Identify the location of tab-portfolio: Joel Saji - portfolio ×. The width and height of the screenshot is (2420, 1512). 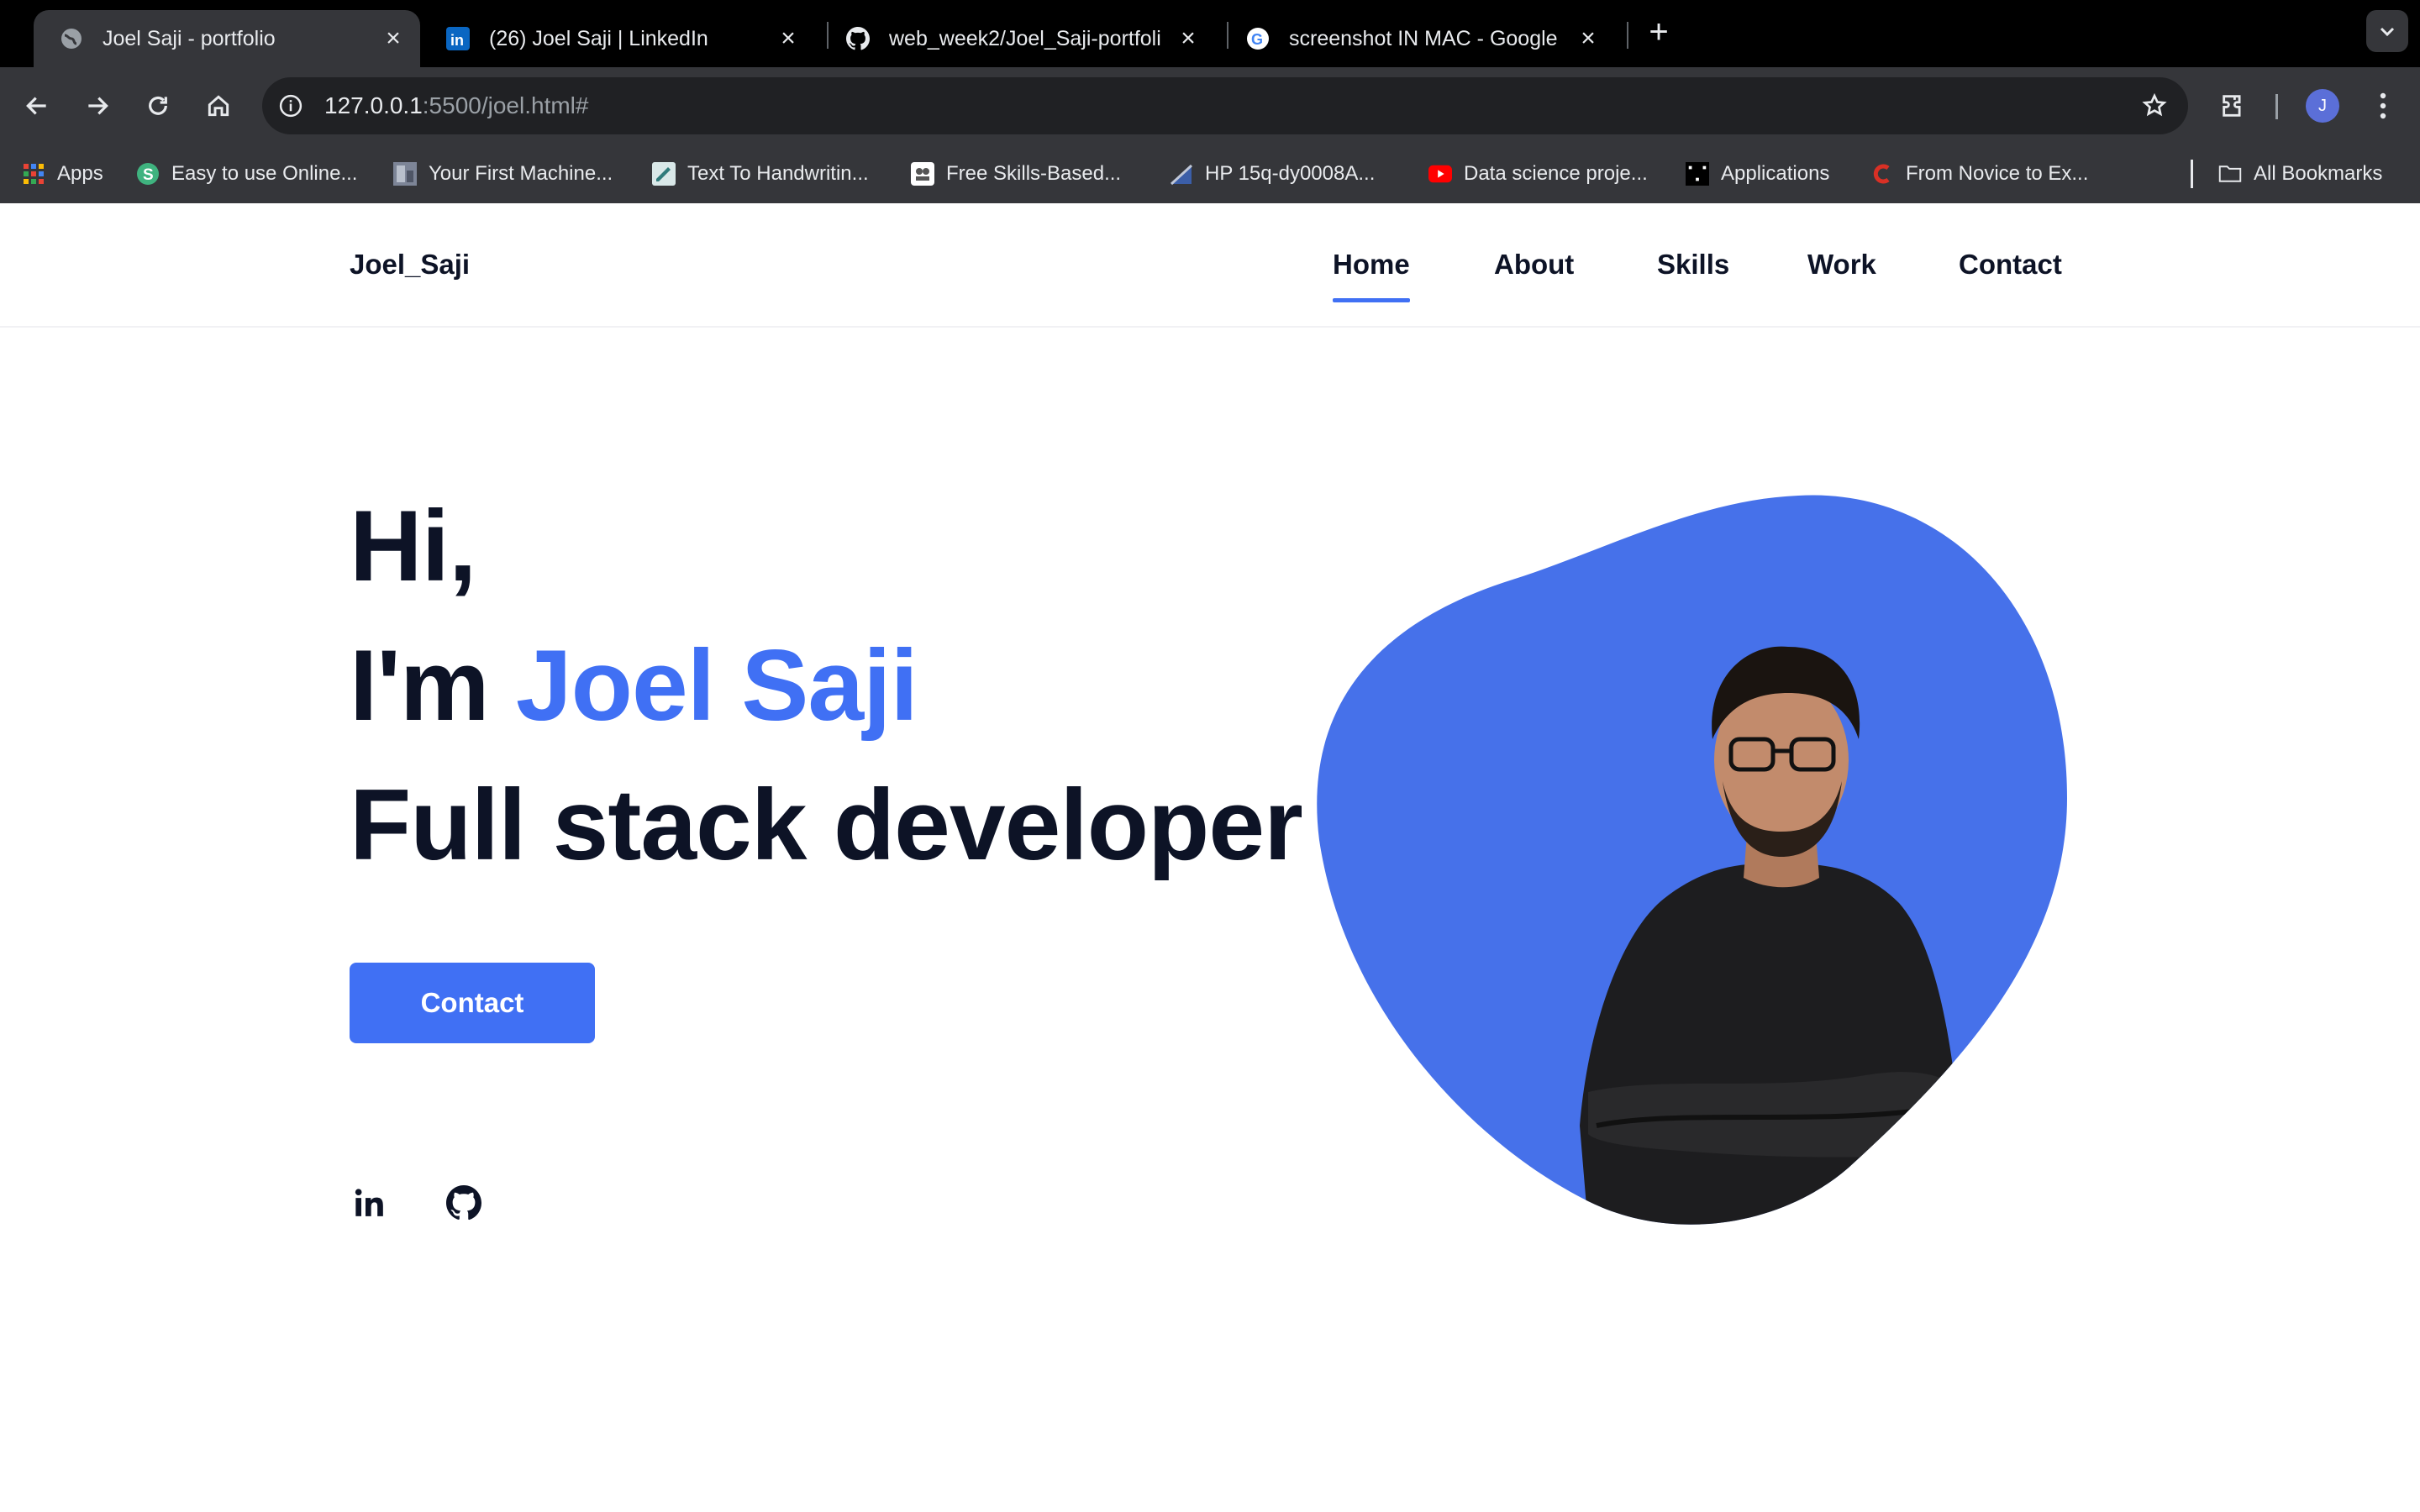
(227, 38).